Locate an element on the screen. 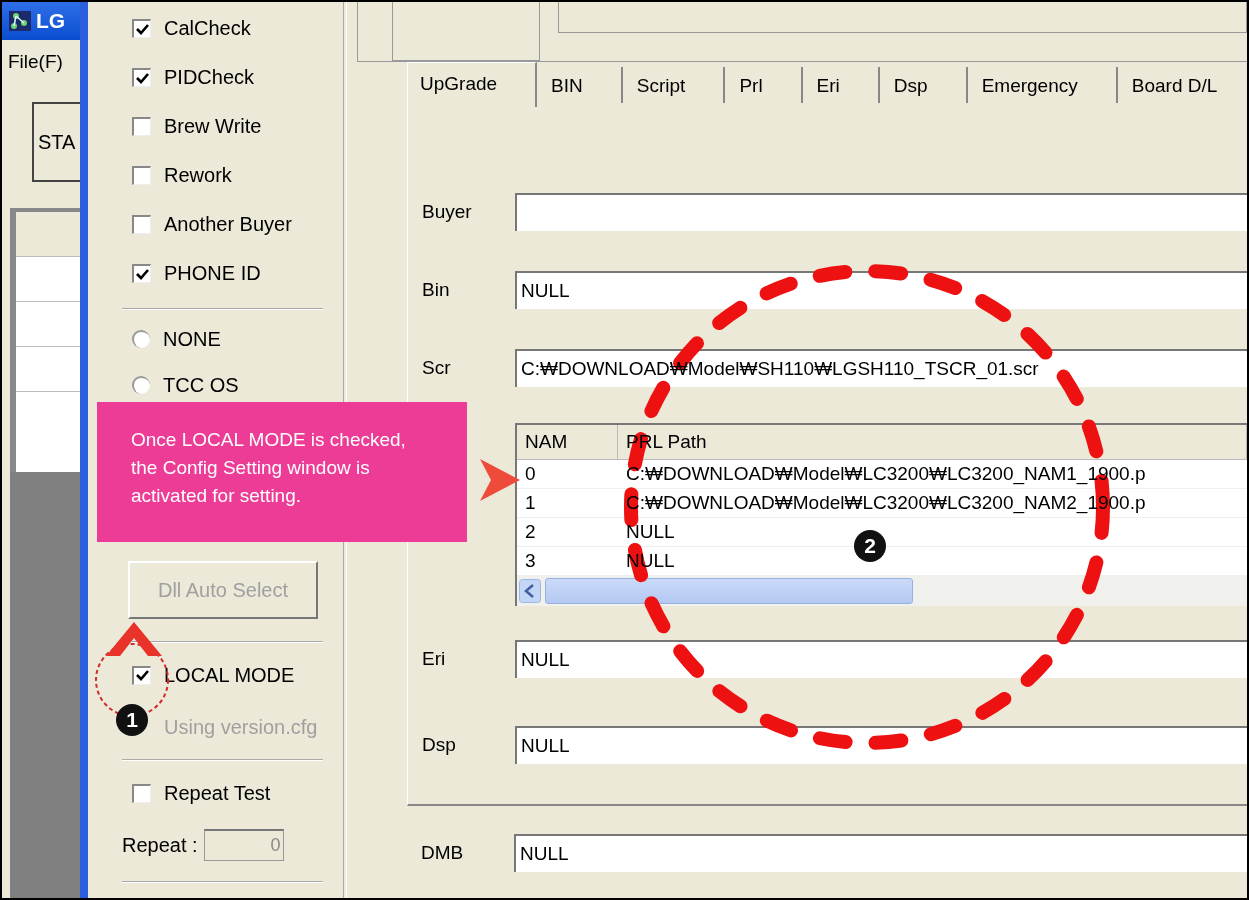 The height and width of the screenshot is (900, 1249). checkbox-label: PHONE ID is located at coordinates (212, 273).